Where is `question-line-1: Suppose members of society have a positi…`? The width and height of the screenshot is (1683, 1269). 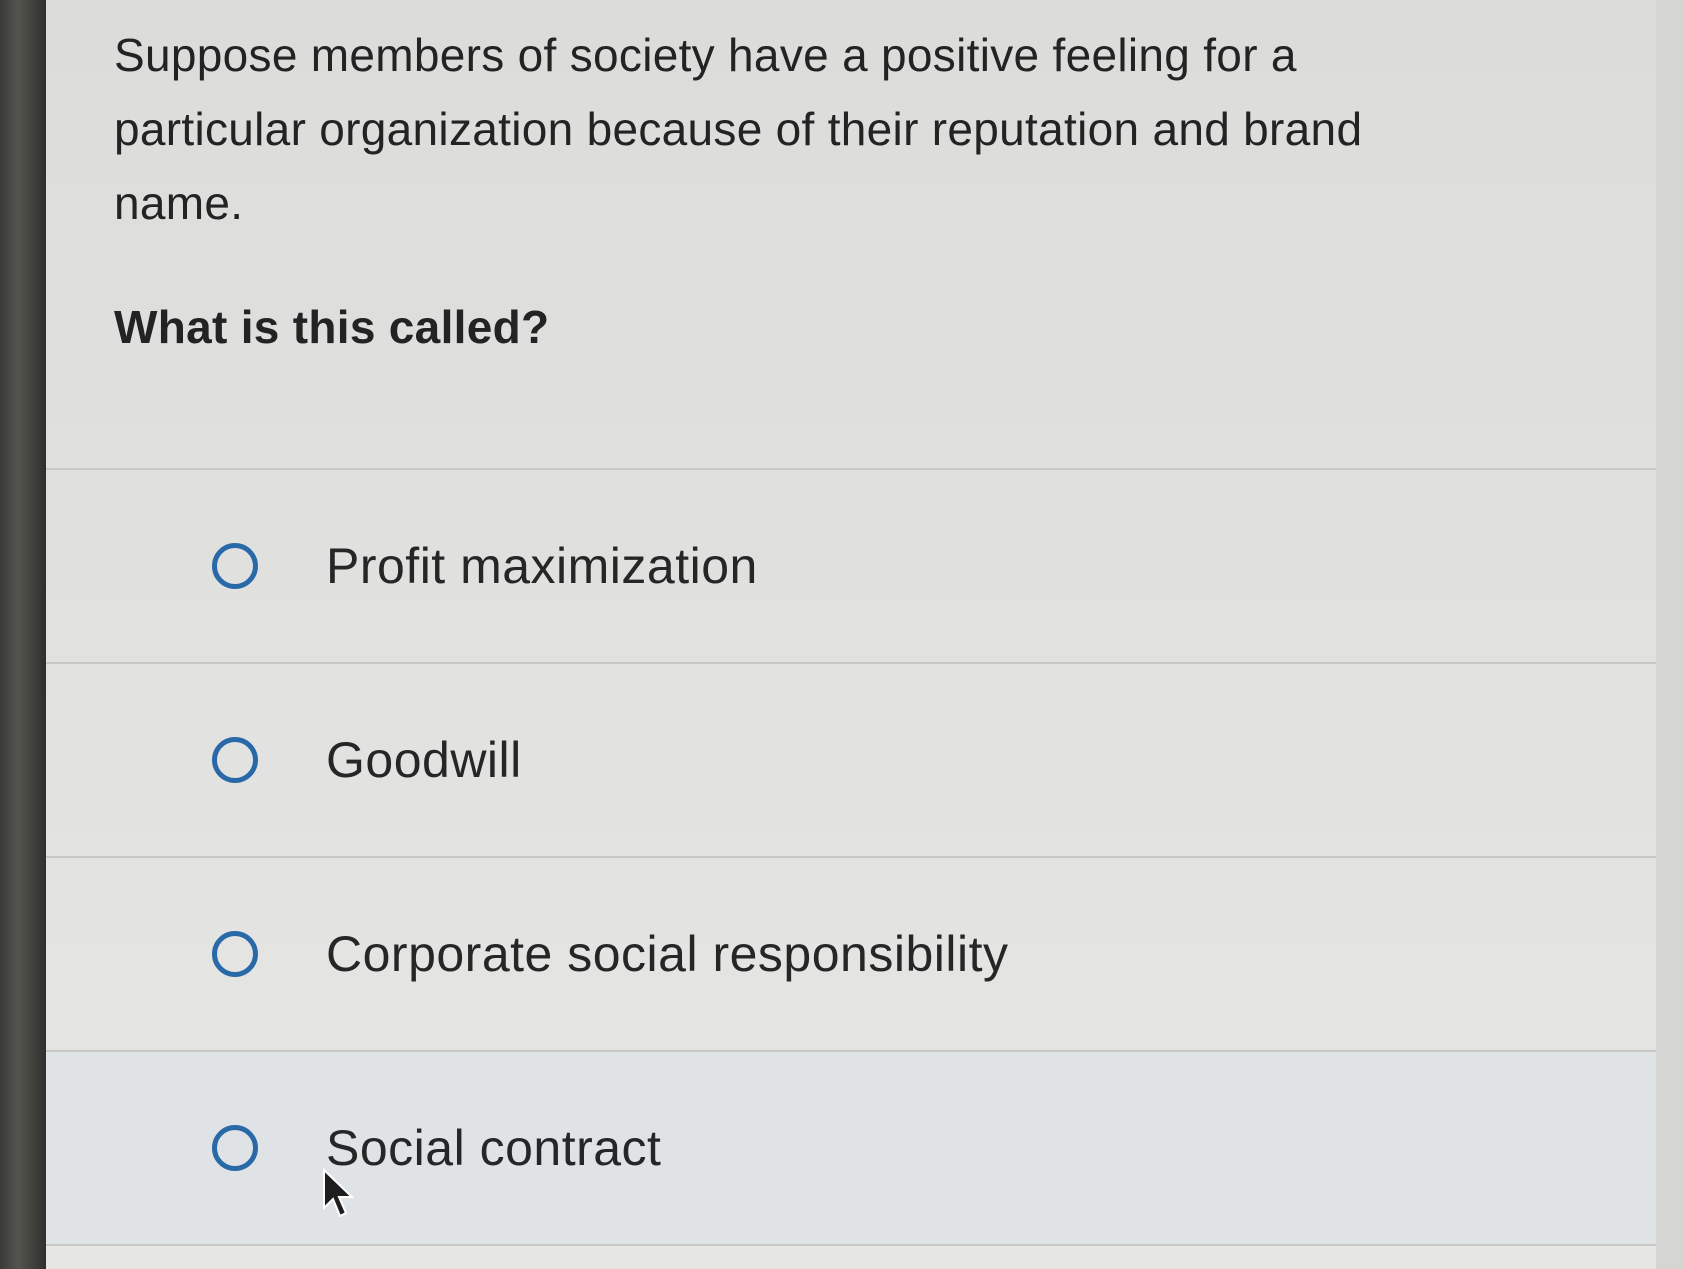
question-line-1: Suppose members of society have a positi… is located at coordinates (705, 55).